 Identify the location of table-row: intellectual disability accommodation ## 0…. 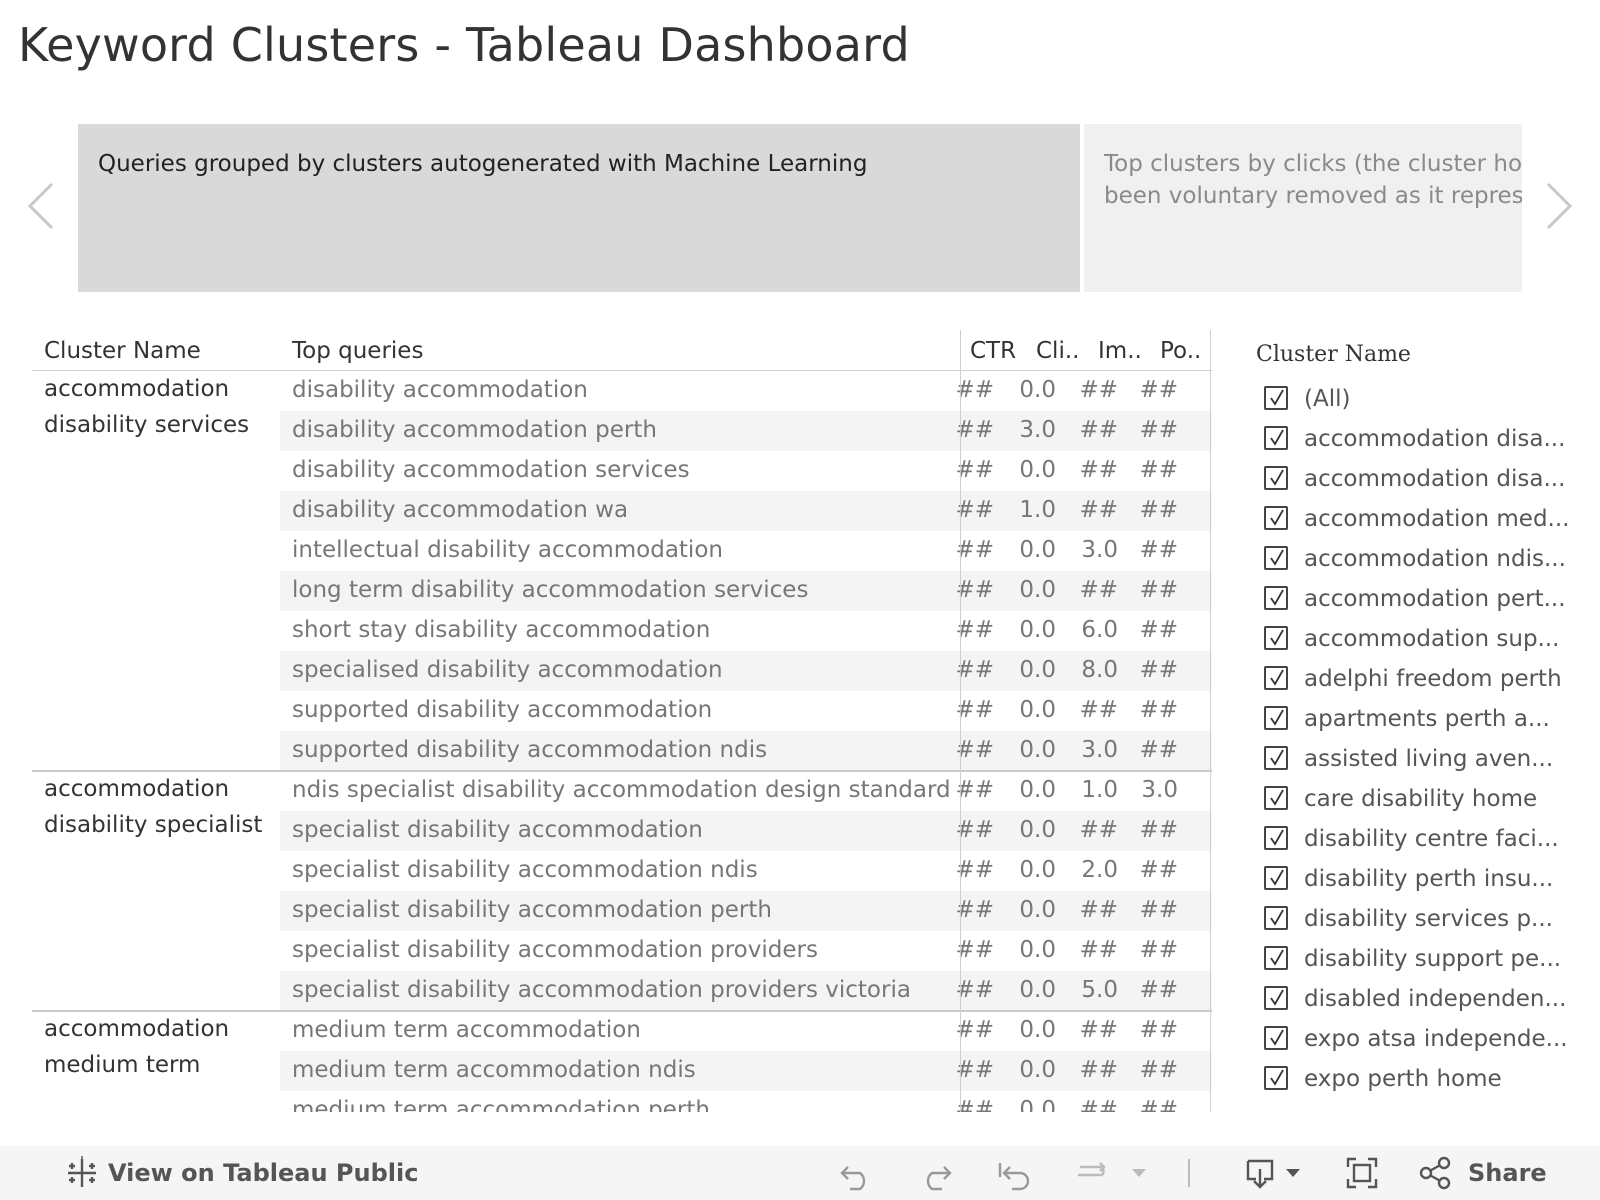
(746, 551).